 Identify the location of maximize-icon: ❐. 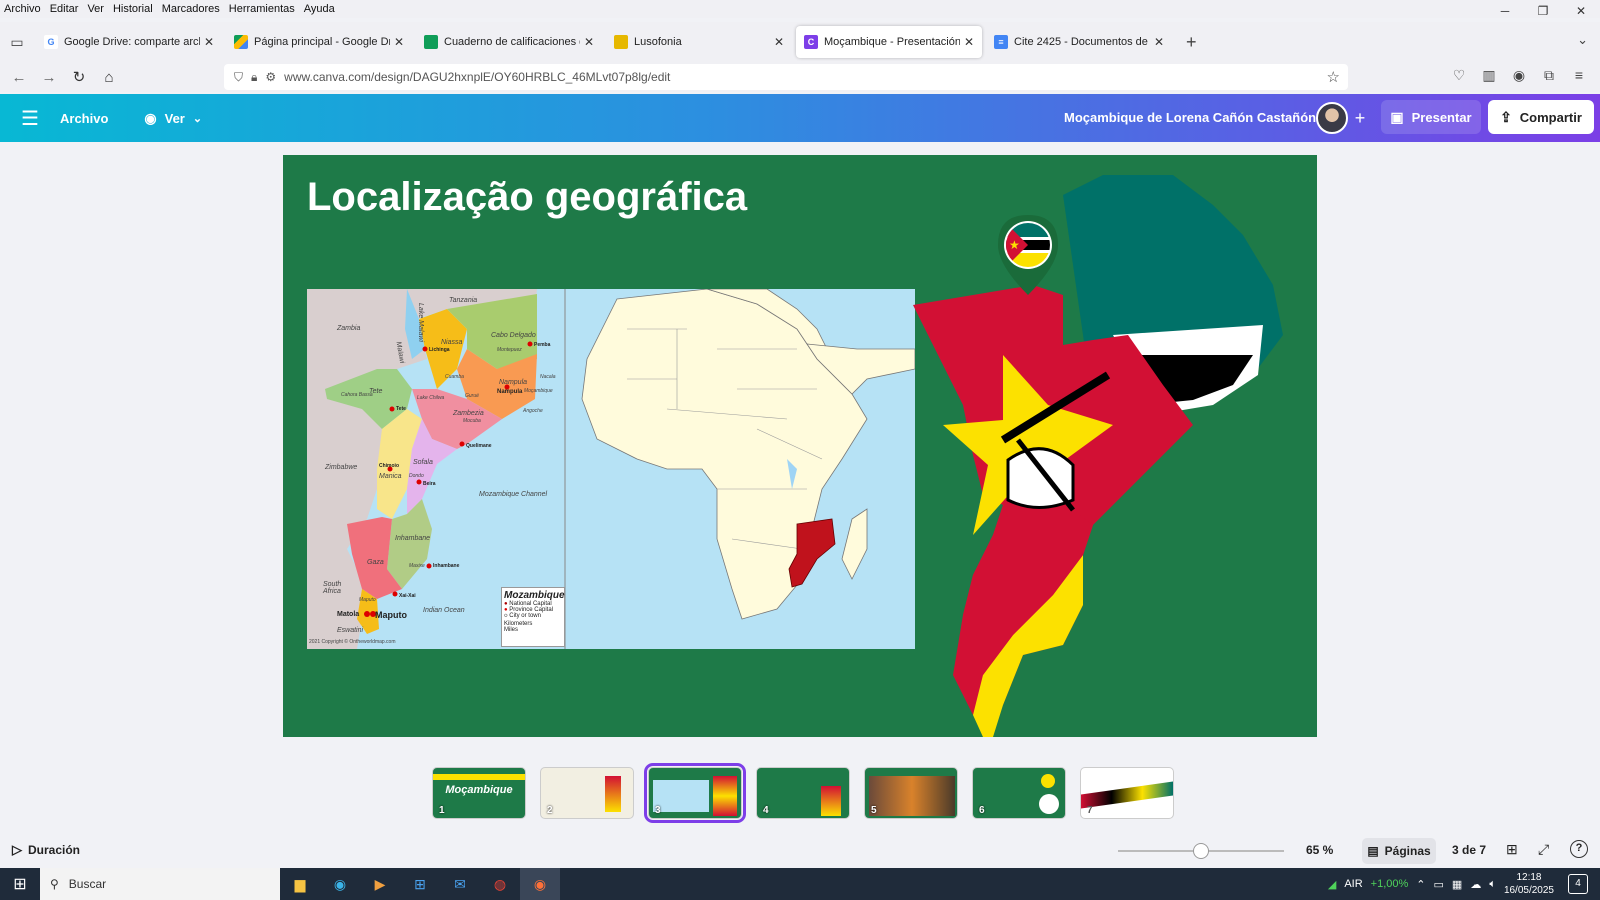
(1543, 11).